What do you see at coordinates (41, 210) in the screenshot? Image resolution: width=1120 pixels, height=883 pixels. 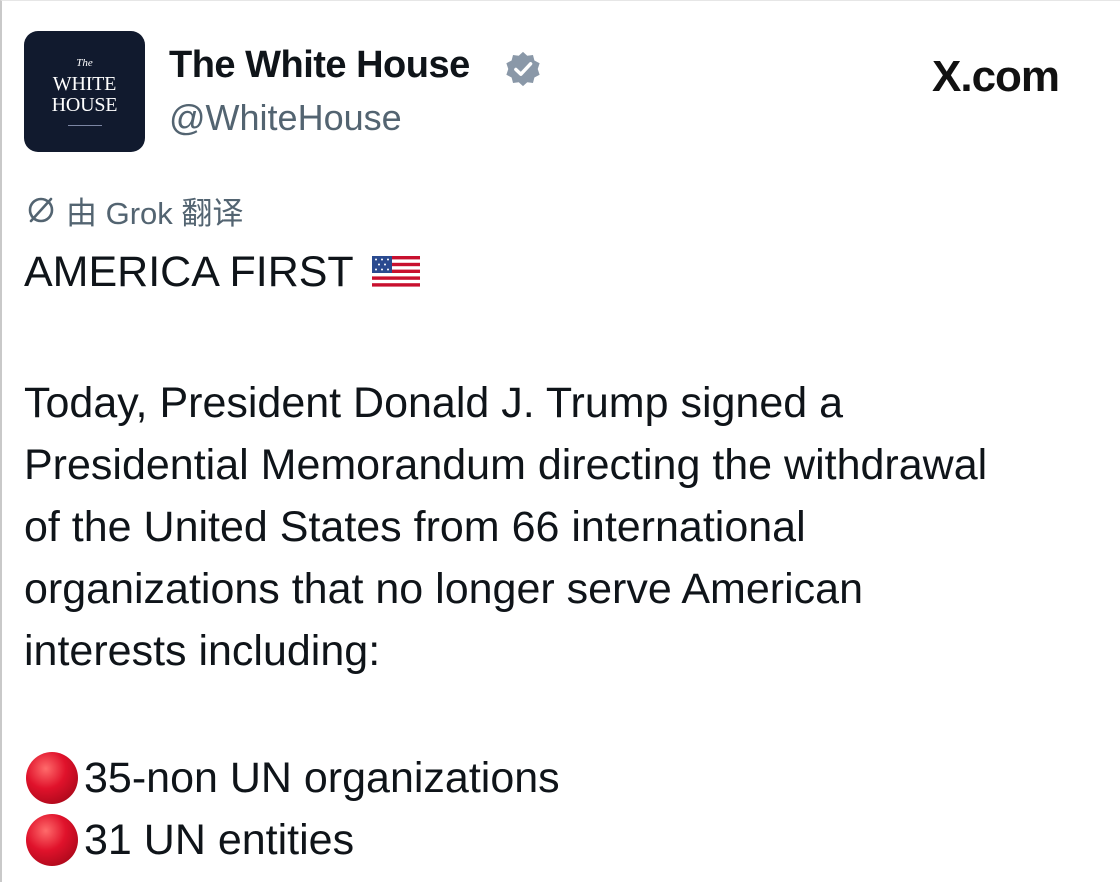 I see `globe-icon` at bounding box center [41, 210].